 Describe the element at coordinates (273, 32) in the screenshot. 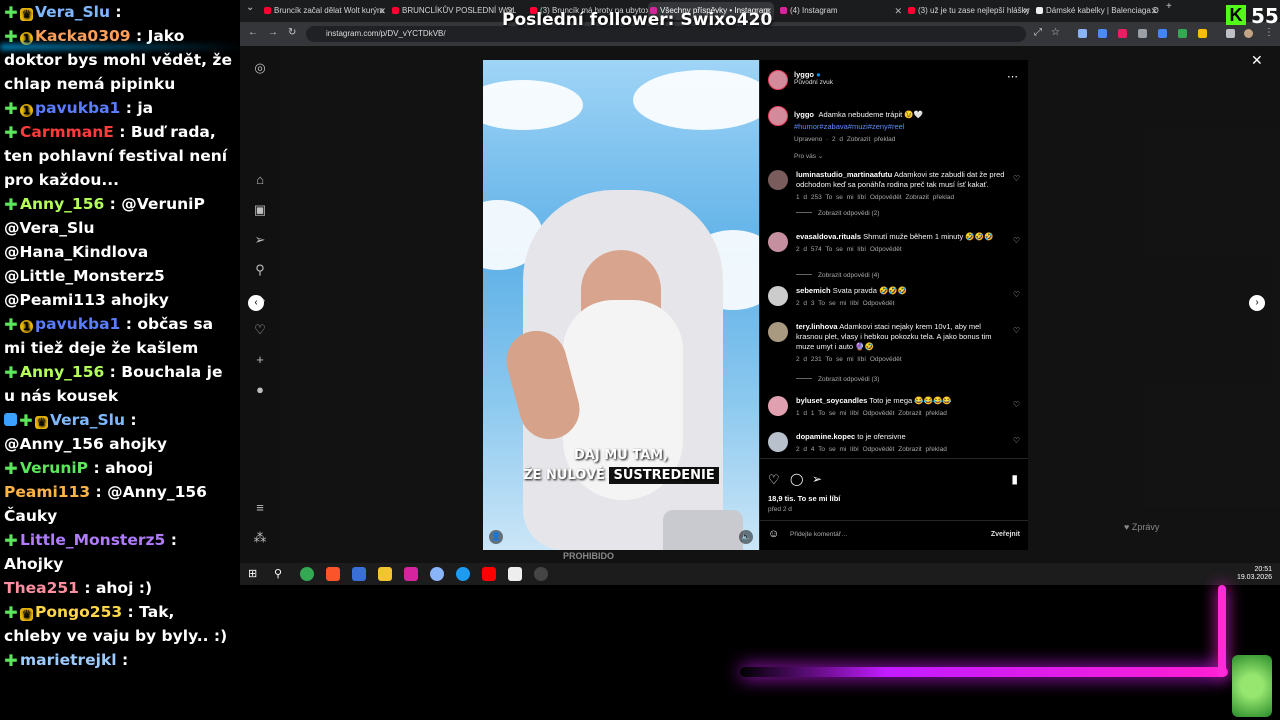

I see `forward-icon: →` at that location.